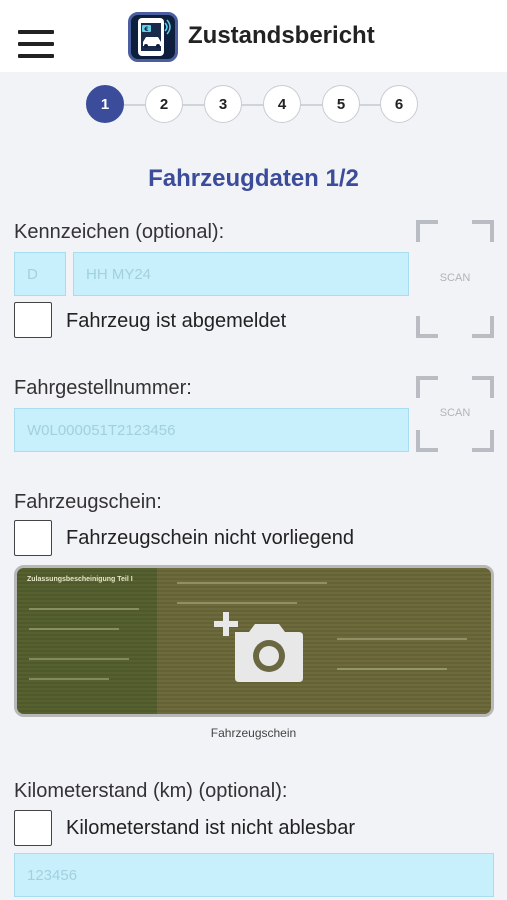  What do you see at coordinates (88, 502) in the screenshot?
I see `registration-doc-label: Fahrzeugschein:` at bounding box center [88, 502].